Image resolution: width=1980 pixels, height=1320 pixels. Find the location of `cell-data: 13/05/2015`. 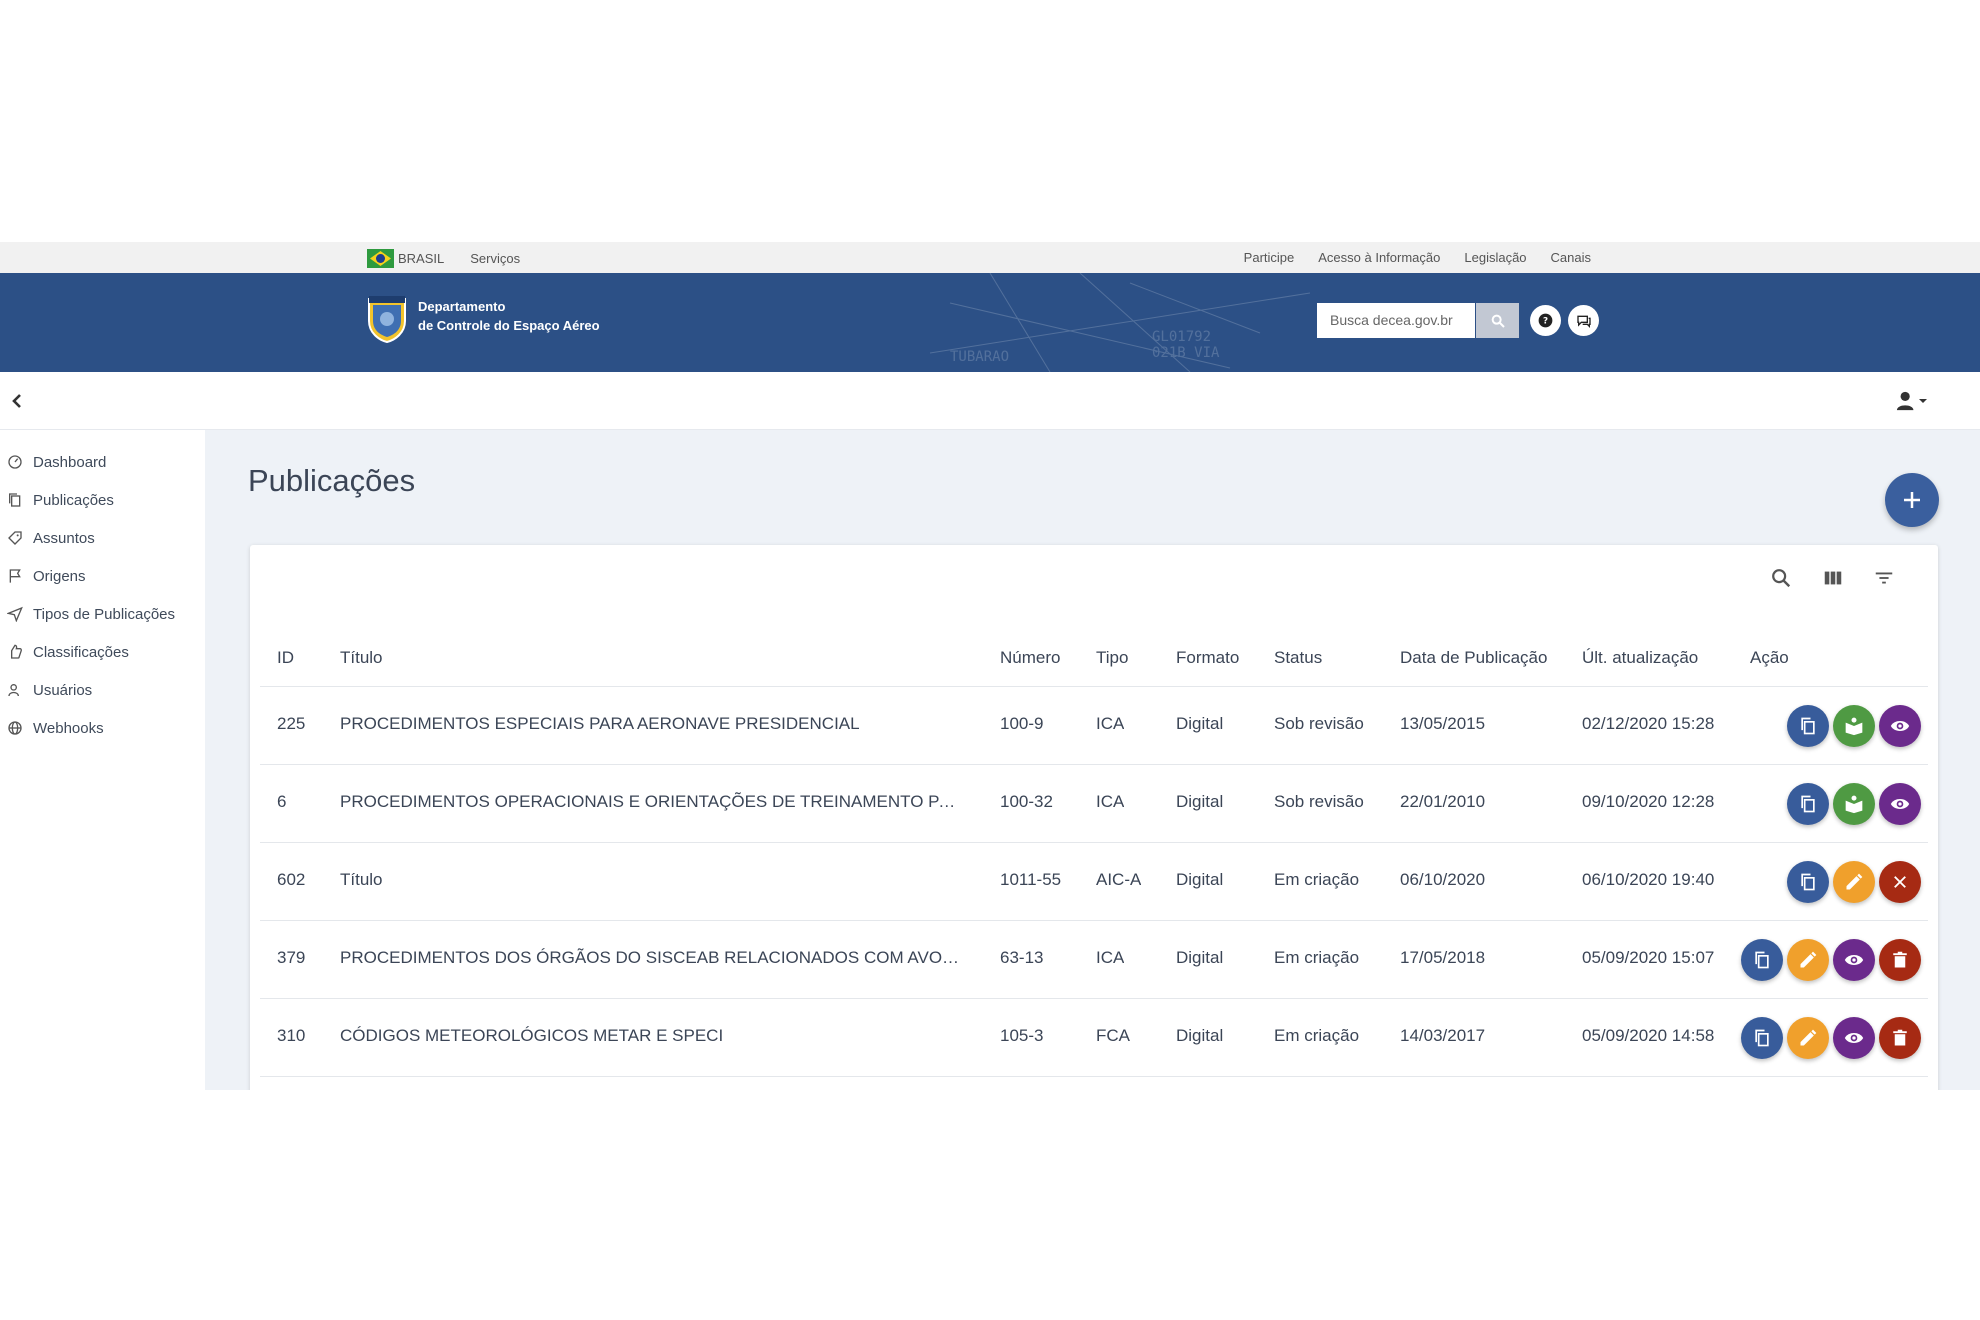

cell-data: 13/05/2015 is located at coordinates (1443, 723).